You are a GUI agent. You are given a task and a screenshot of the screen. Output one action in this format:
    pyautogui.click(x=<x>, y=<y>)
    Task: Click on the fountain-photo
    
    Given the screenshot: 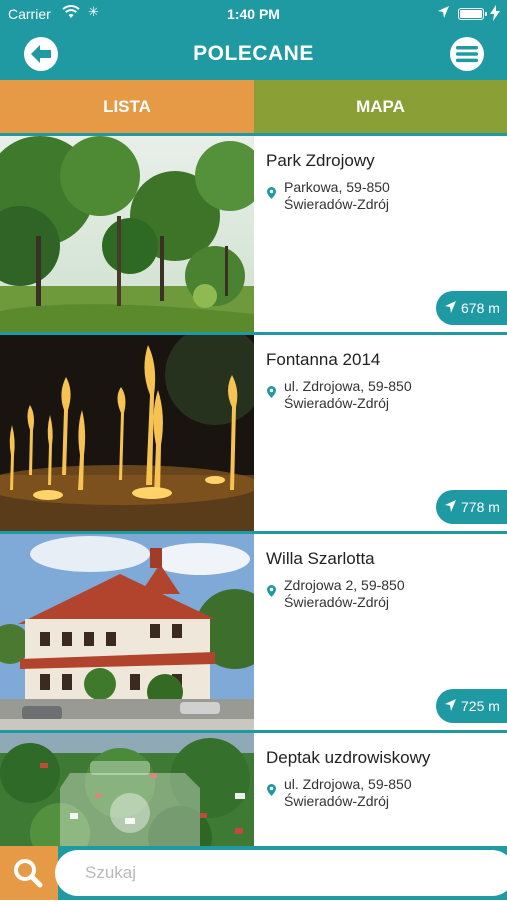 What is the action you would take?
    pyautogui.click(x=127, y=433)
    